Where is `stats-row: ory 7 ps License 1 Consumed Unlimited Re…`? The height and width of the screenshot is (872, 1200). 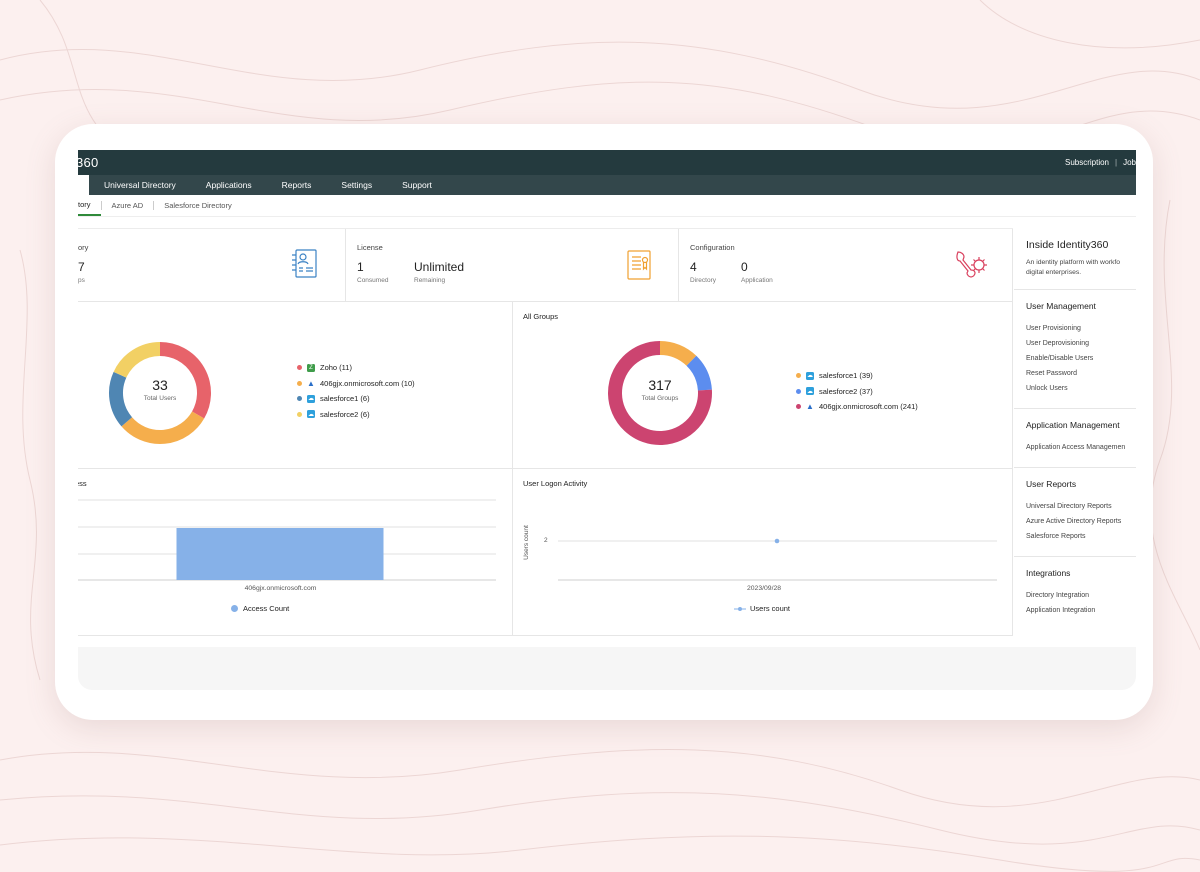 stats-row: ory 7 ps License 1 Consumed Unlimited Re… is located at coordinates (545, 265).